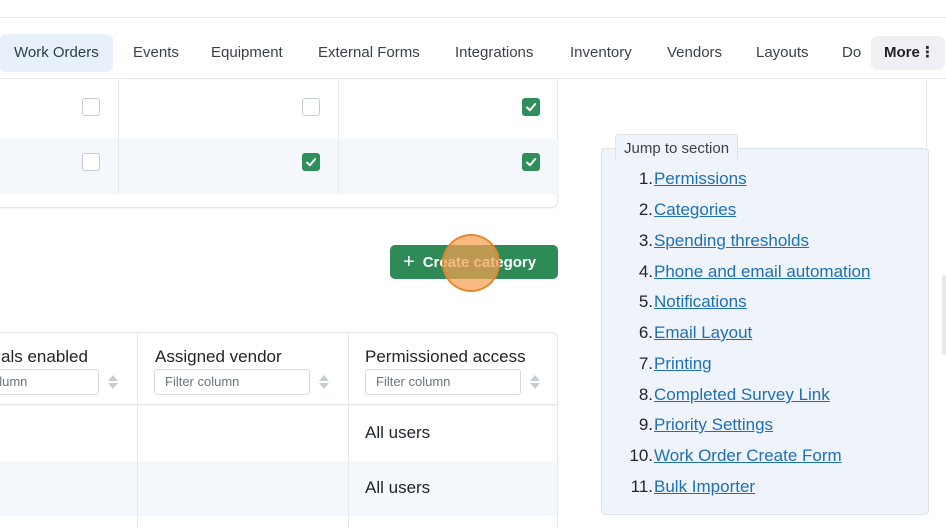  I want to click on more-menu-button: More ⋮, so click(908, 53).